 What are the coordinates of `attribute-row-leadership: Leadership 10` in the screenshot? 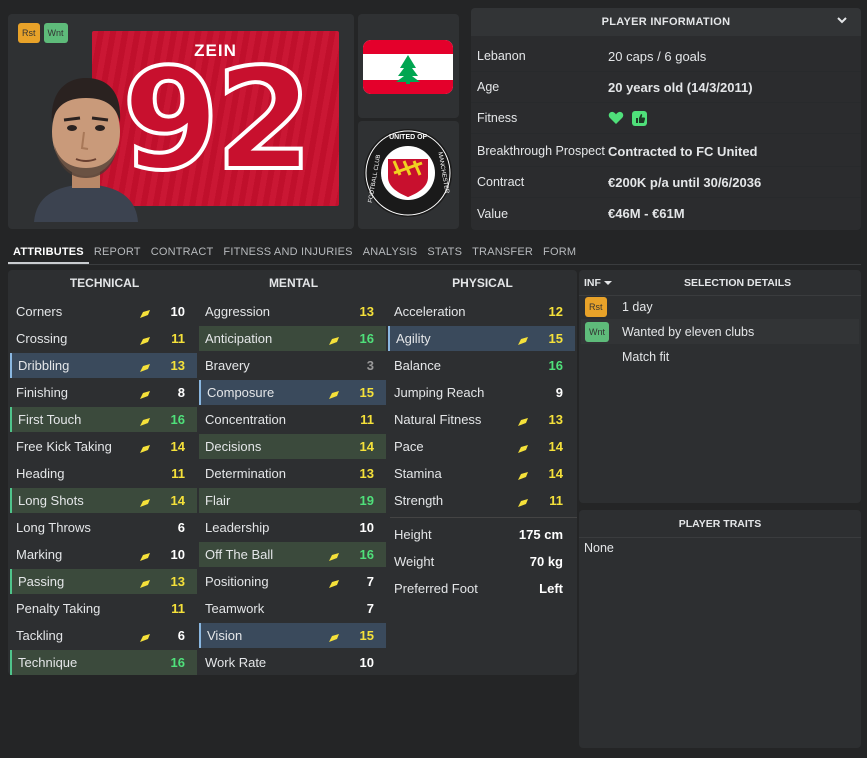 It's located at (292, 527).